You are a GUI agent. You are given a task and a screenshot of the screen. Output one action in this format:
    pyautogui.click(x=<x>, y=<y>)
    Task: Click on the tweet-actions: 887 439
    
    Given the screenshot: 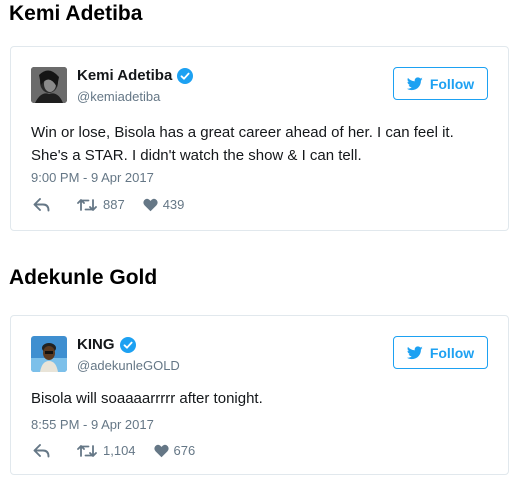 What is the action you would take?
    pyautogui.click(x=108, y=204)
    